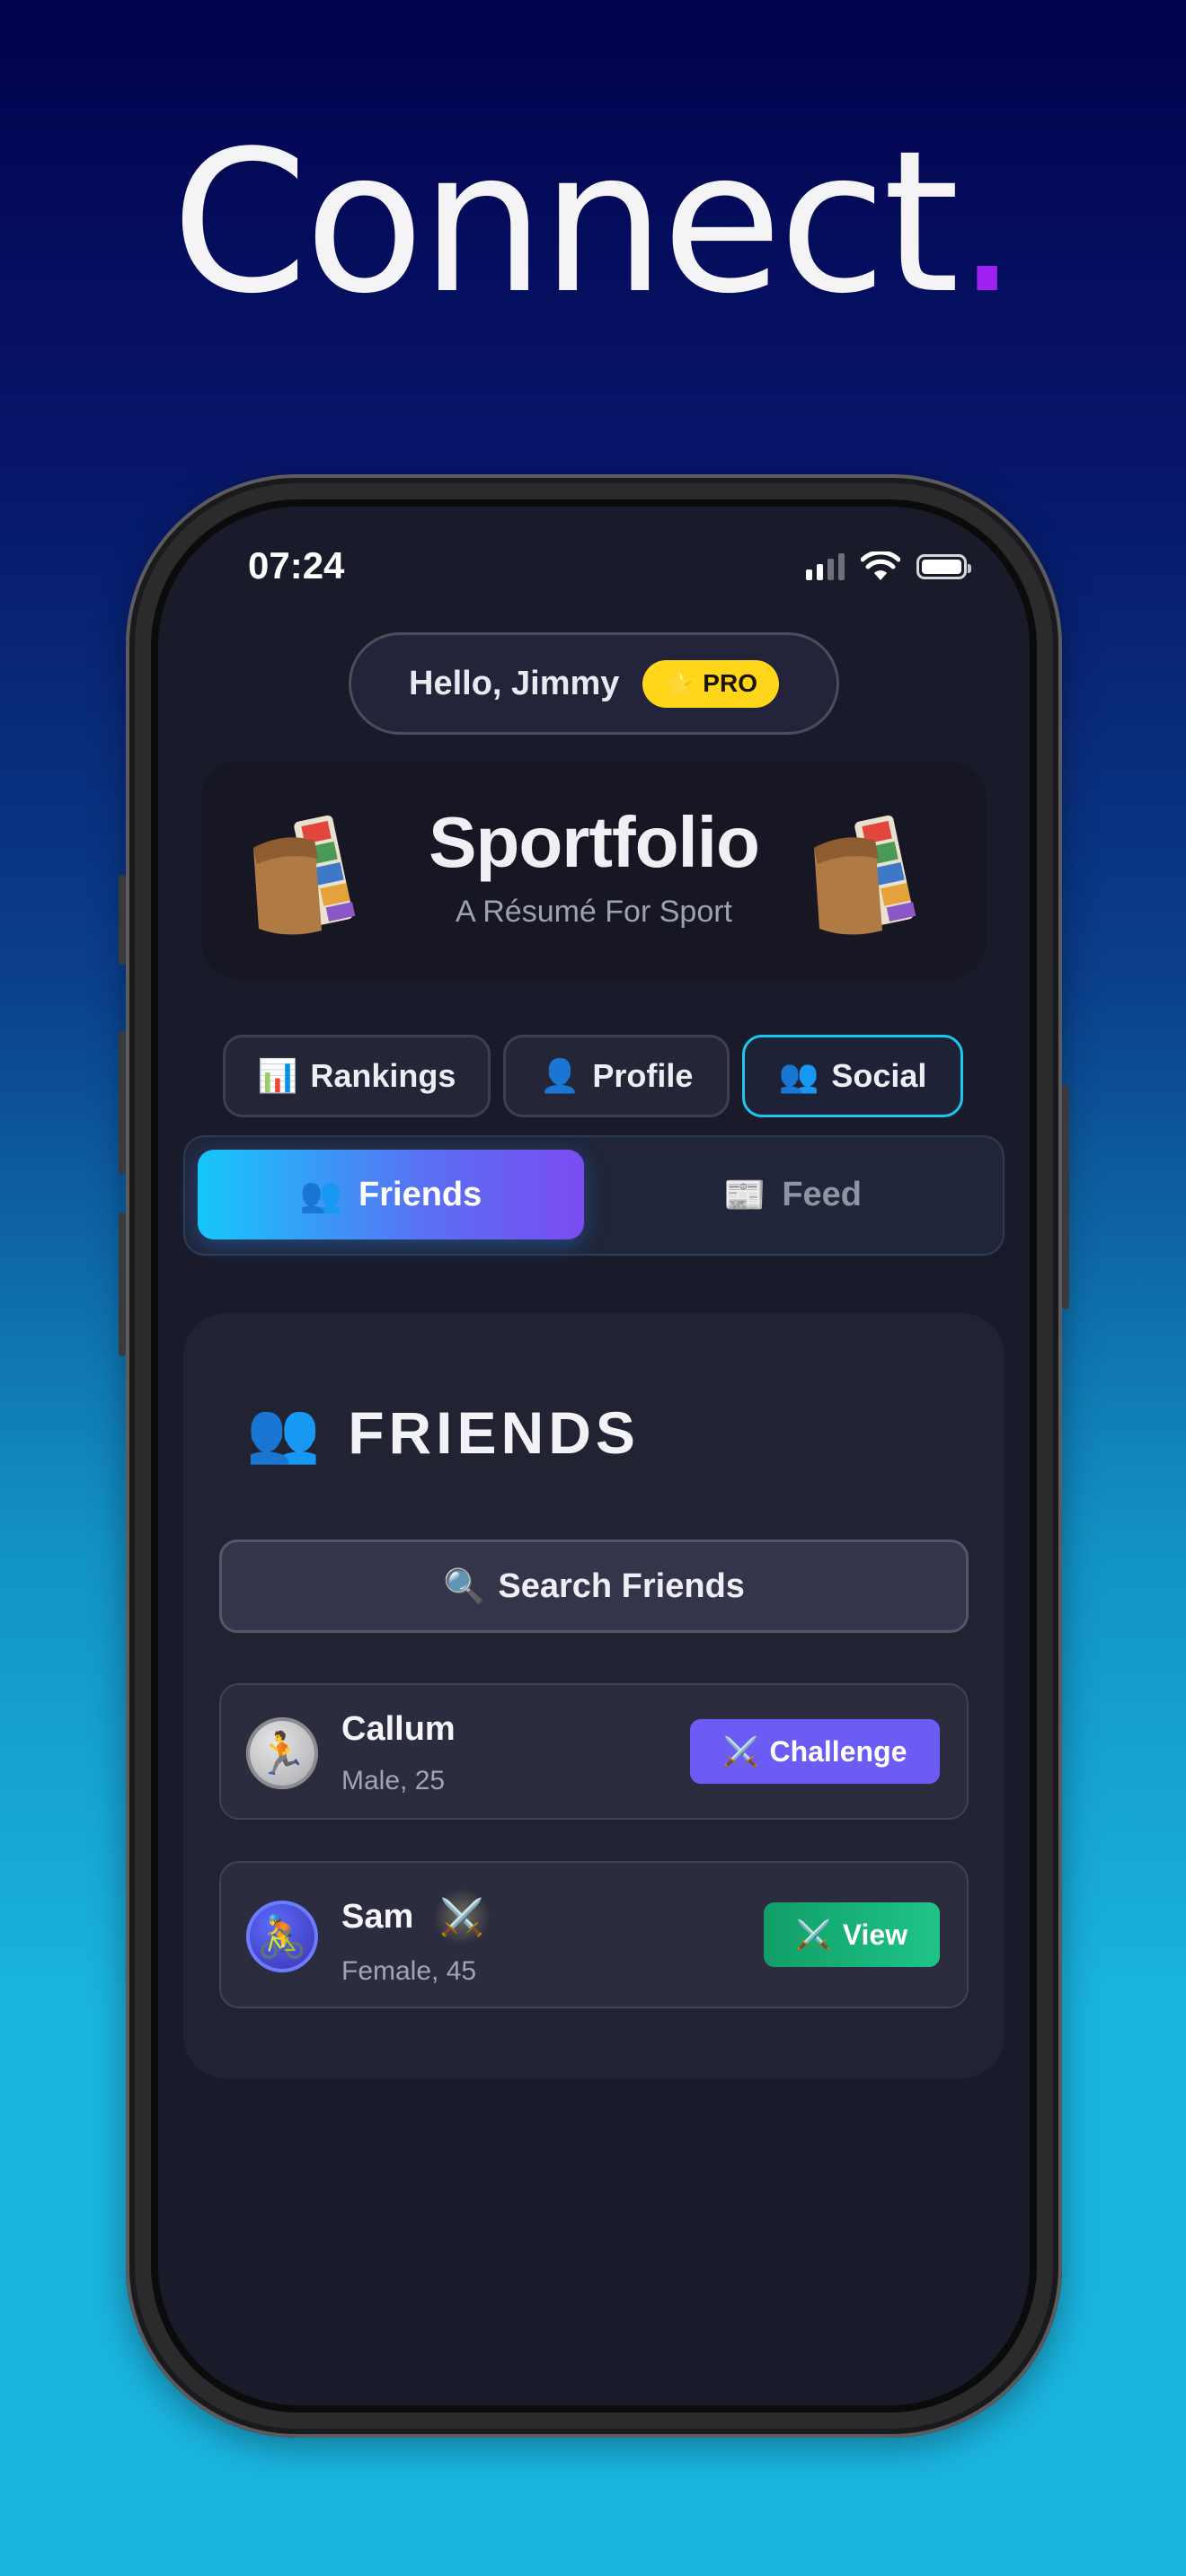  Describe the element at coordinates (282, 1753) in the screenshot. I see `avatar: 🏃` at that location.